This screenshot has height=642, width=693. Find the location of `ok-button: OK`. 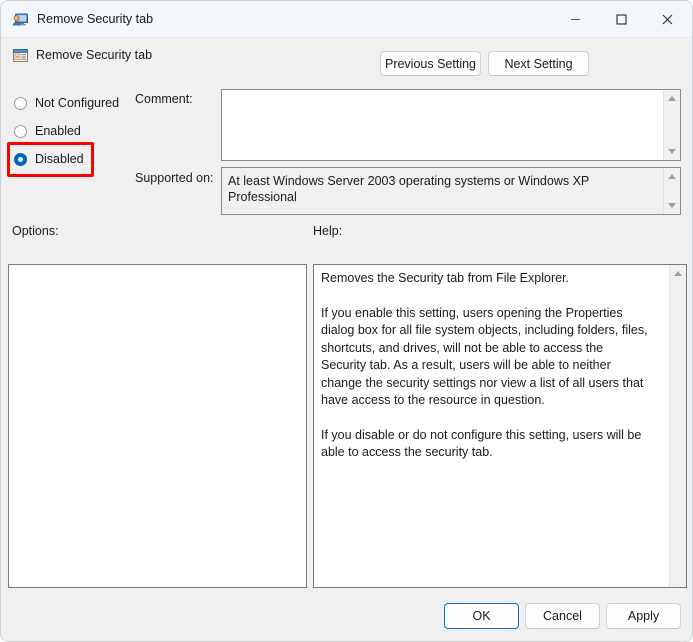

ok-button: OK is located at coordinates (481, 616).